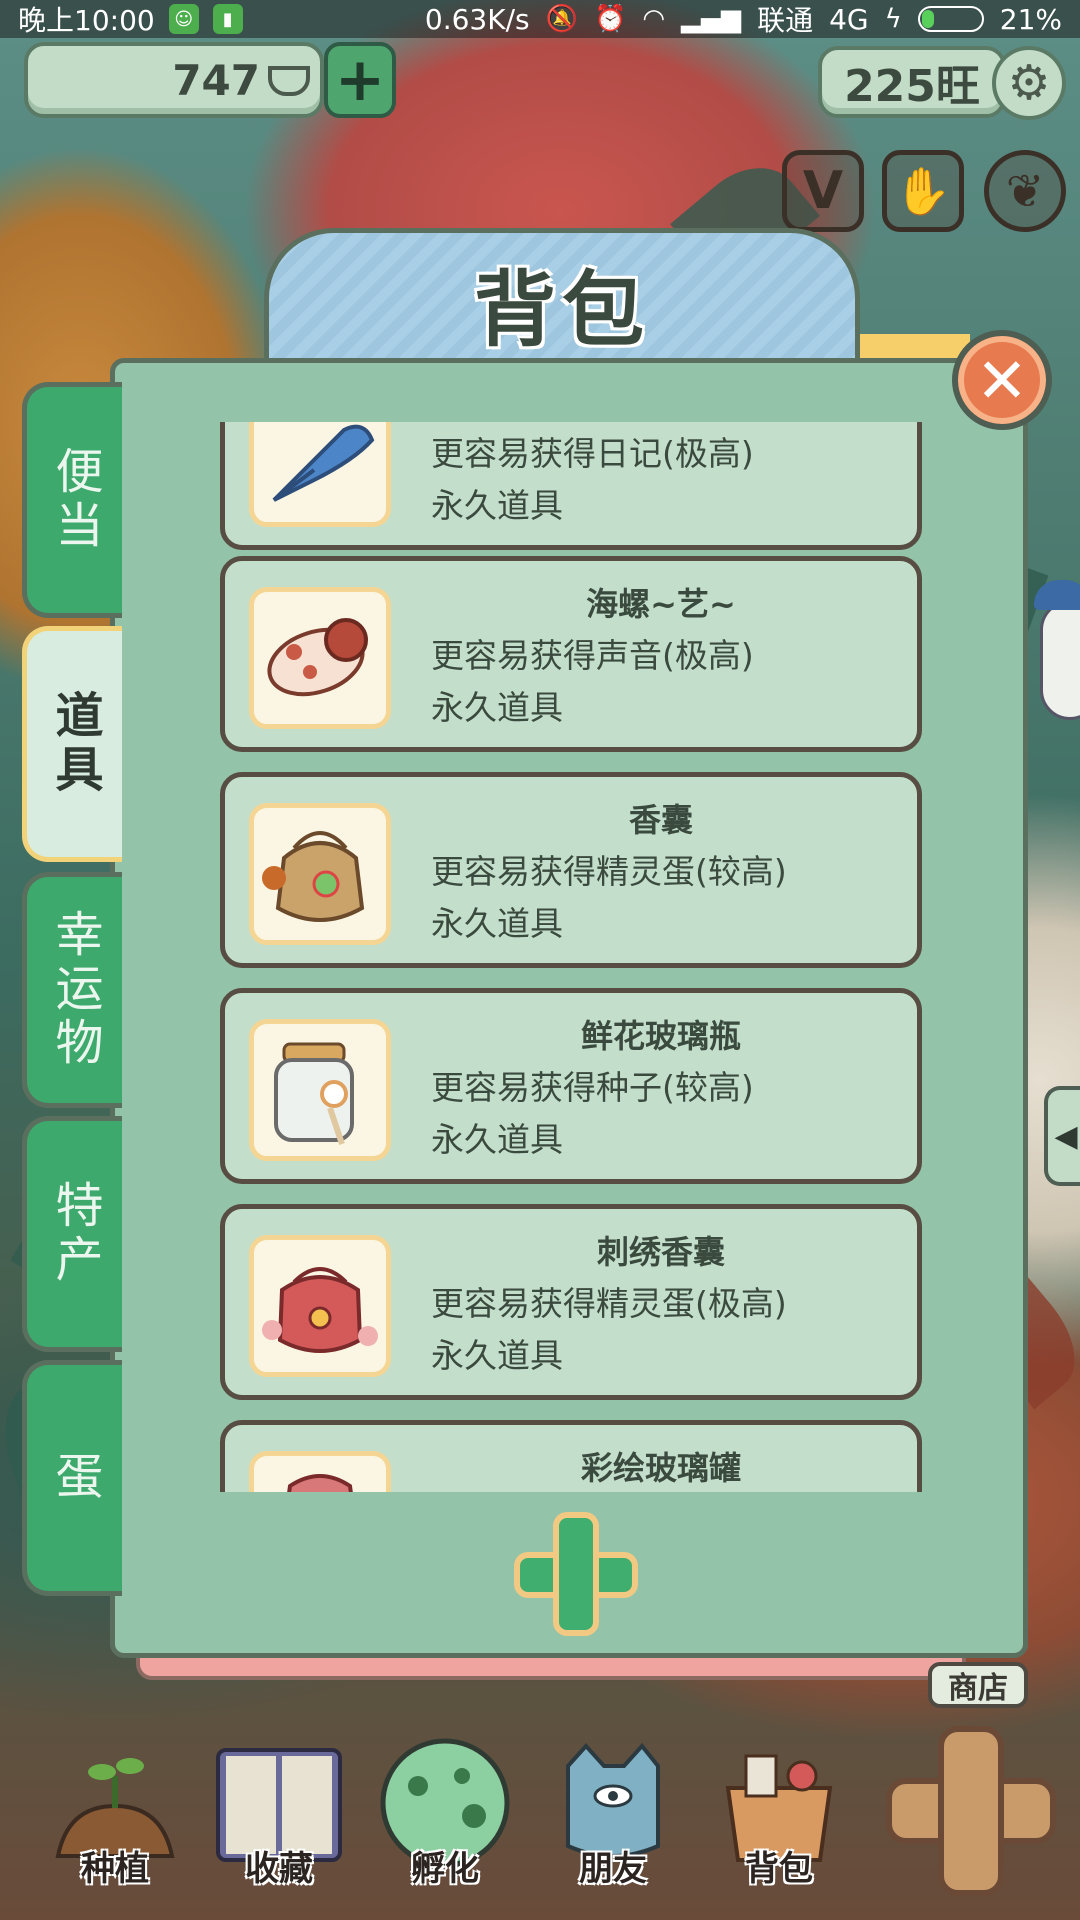 This screenshot has width=1080, height=1920. Describe the element at coordinates (610, 19) in the screenshot. I see `alarm-icon: ⏰` at that location.